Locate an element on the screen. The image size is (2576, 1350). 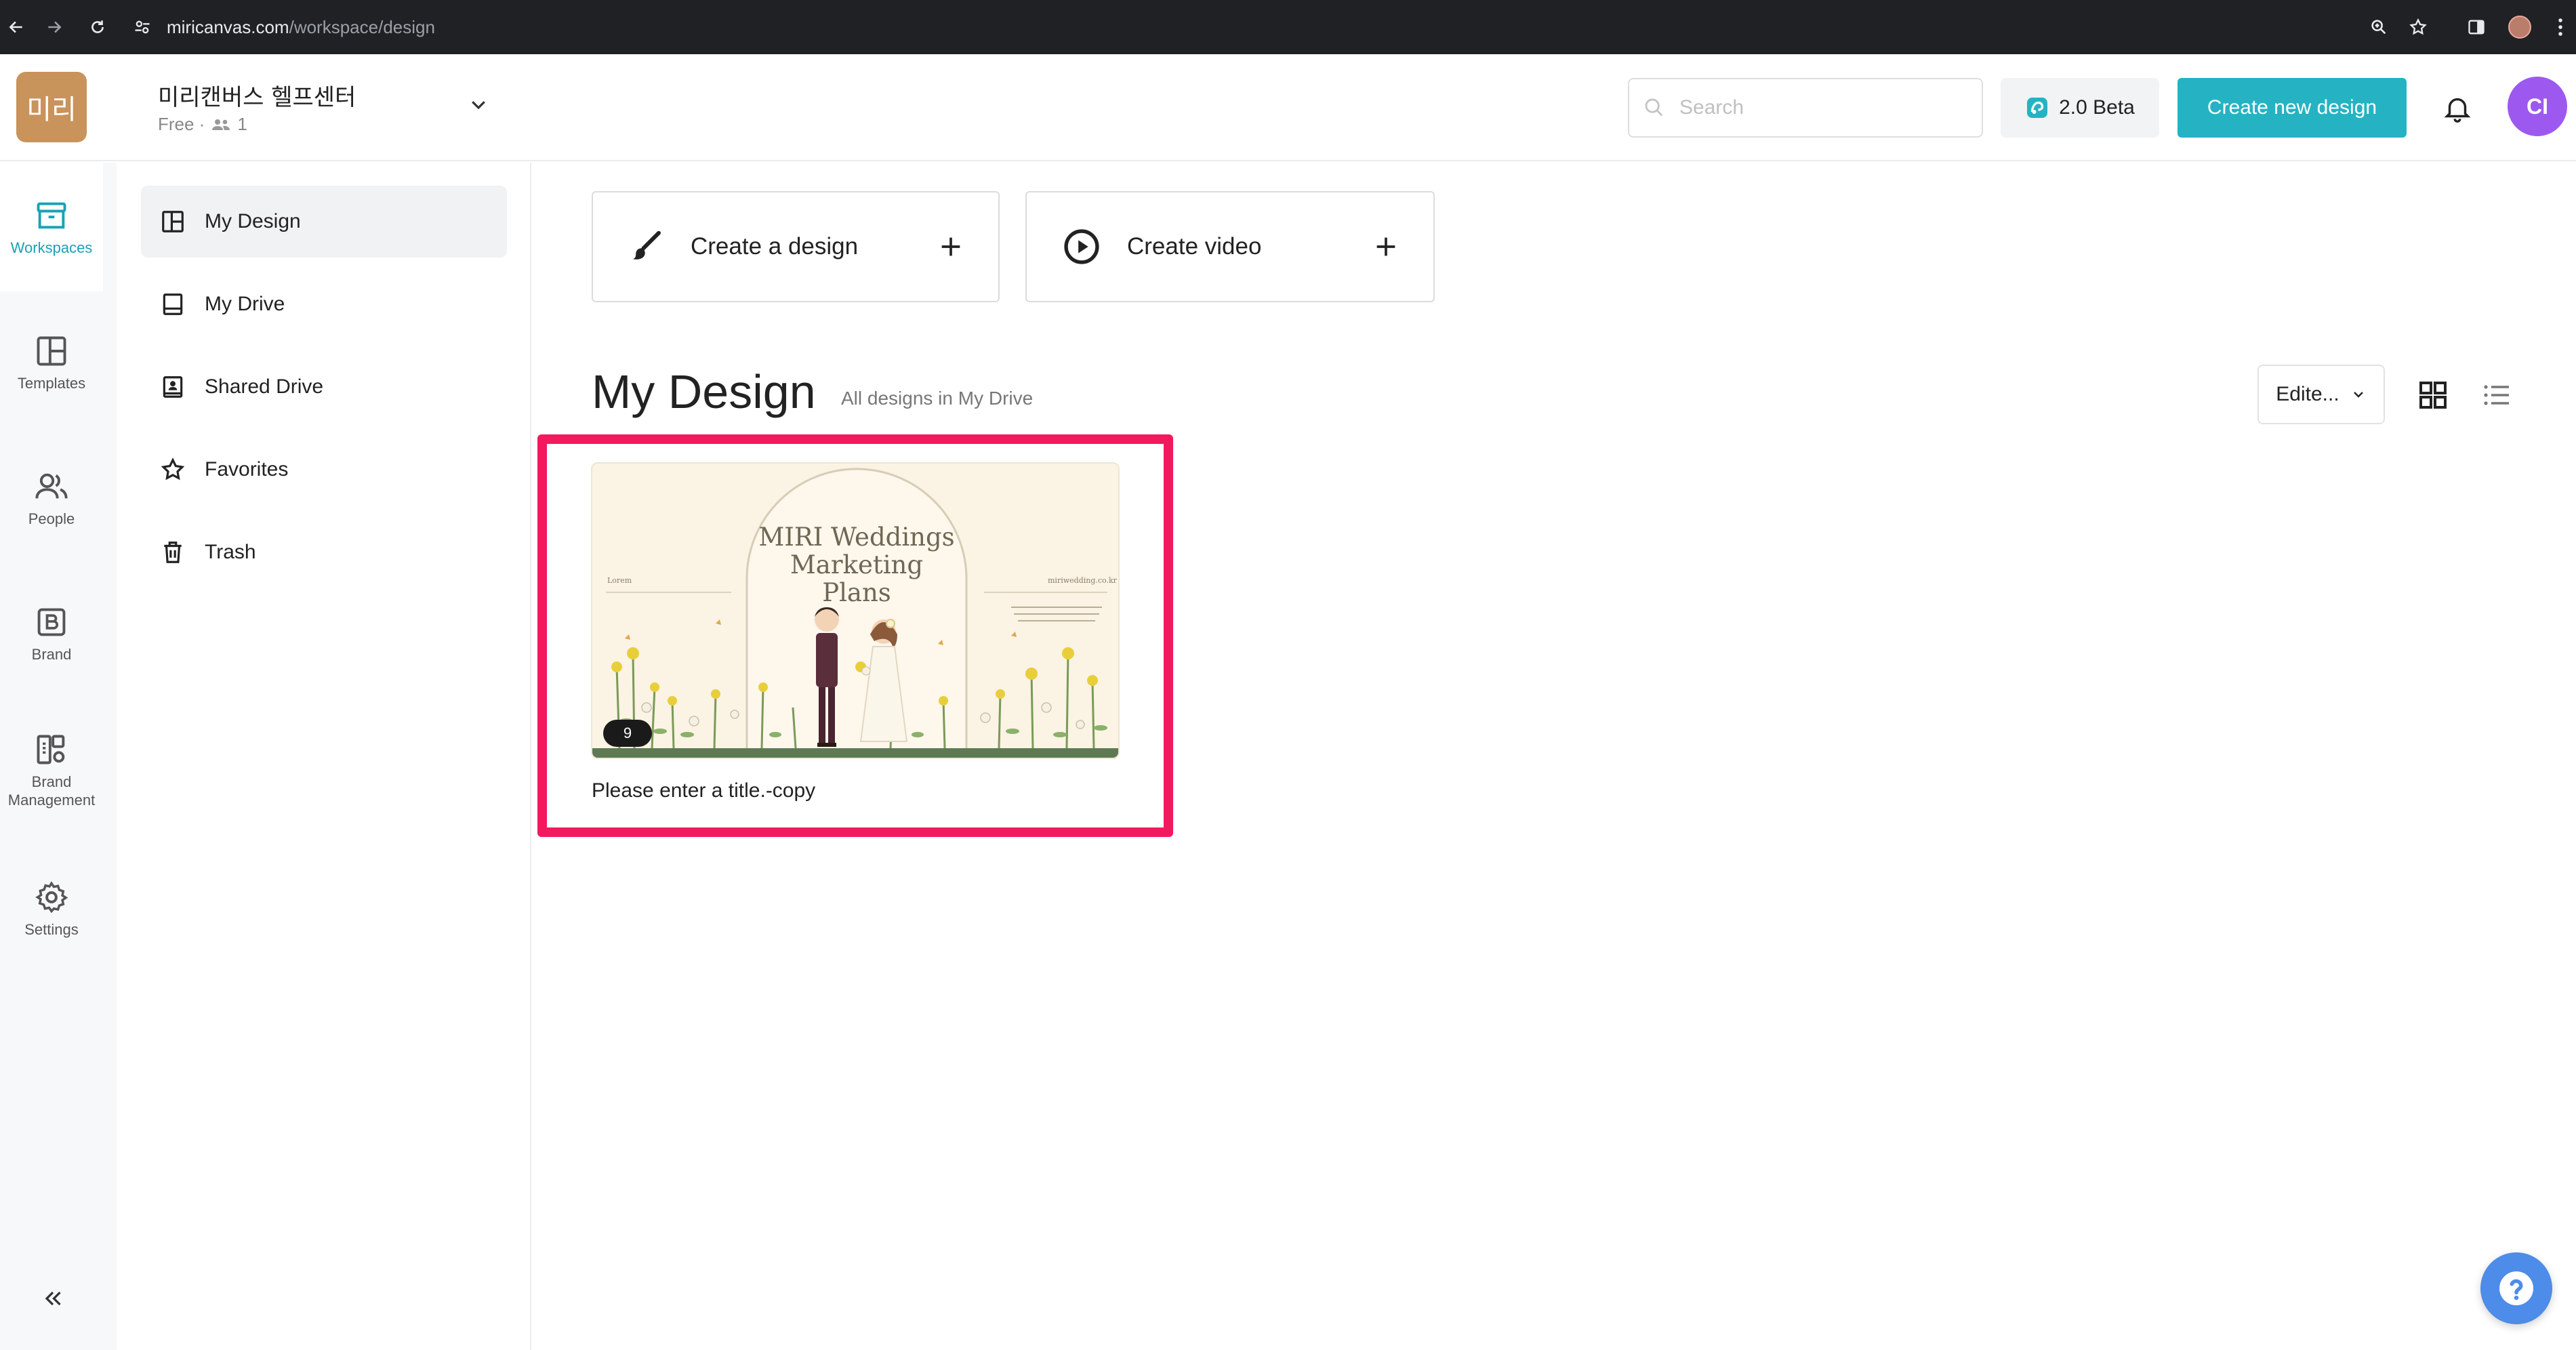
forward-icon is located at coordinates (54, 27).